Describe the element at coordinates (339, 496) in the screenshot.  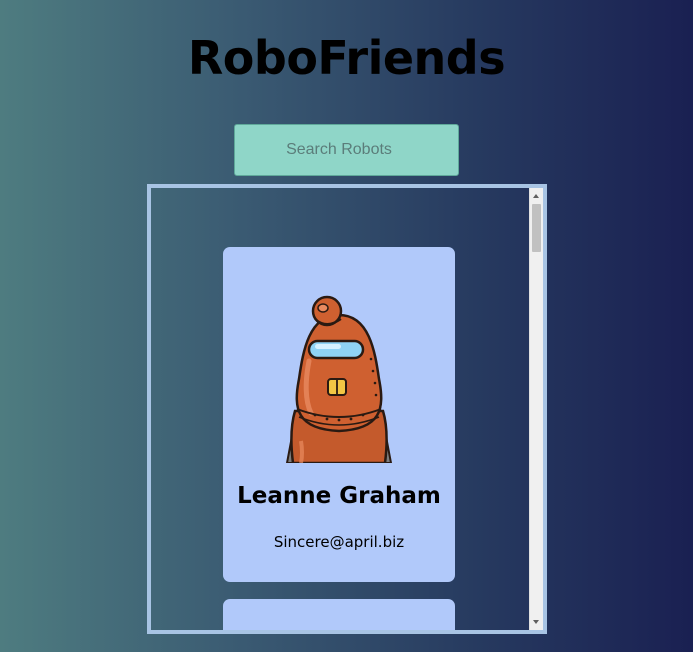
I see `robot-name: Leanne Graham` at that location.